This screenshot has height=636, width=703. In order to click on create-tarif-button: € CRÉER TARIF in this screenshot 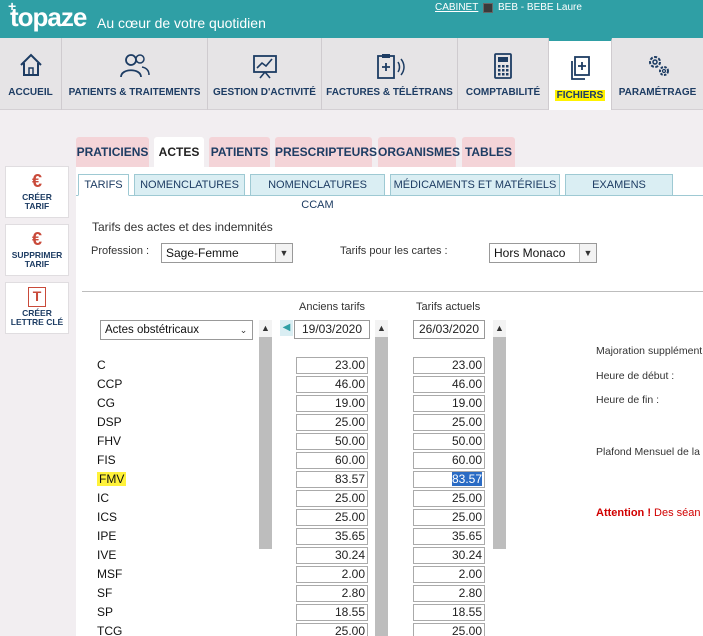, I will do `click(37, 192)`.